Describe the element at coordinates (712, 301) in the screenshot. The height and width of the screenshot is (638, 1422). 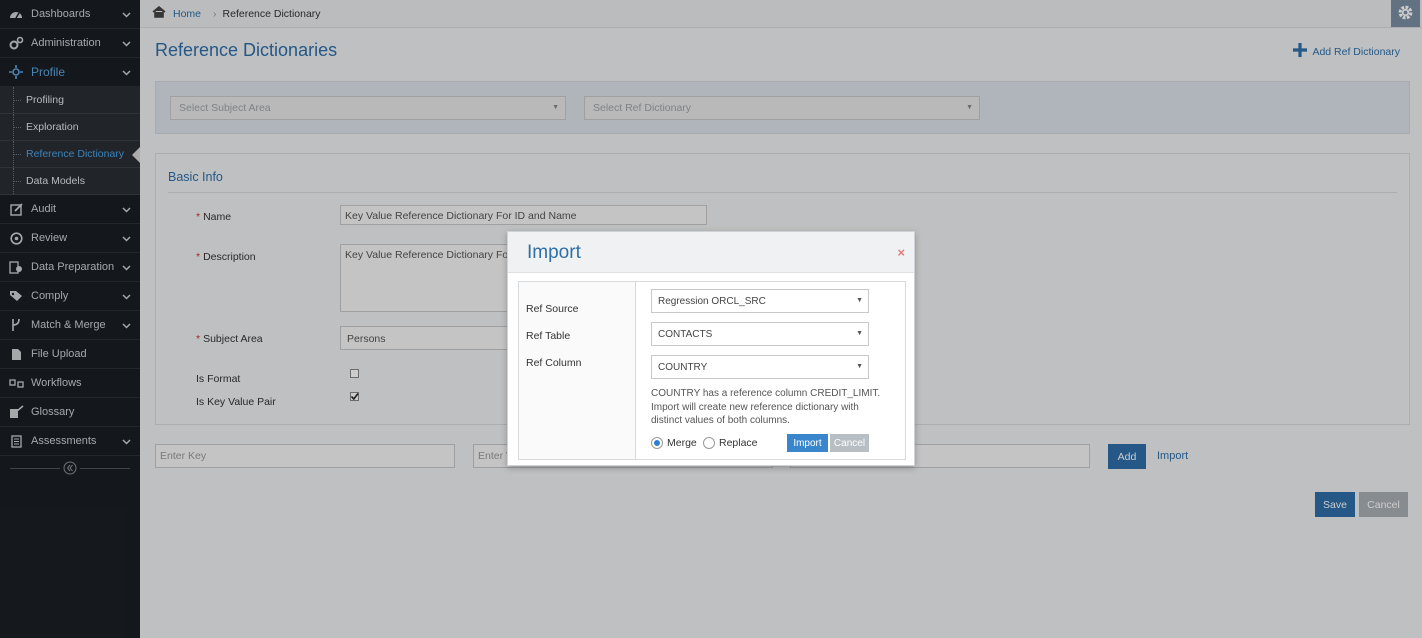
I see `ref-source-value: Regression ORCL_SRC` at that location.